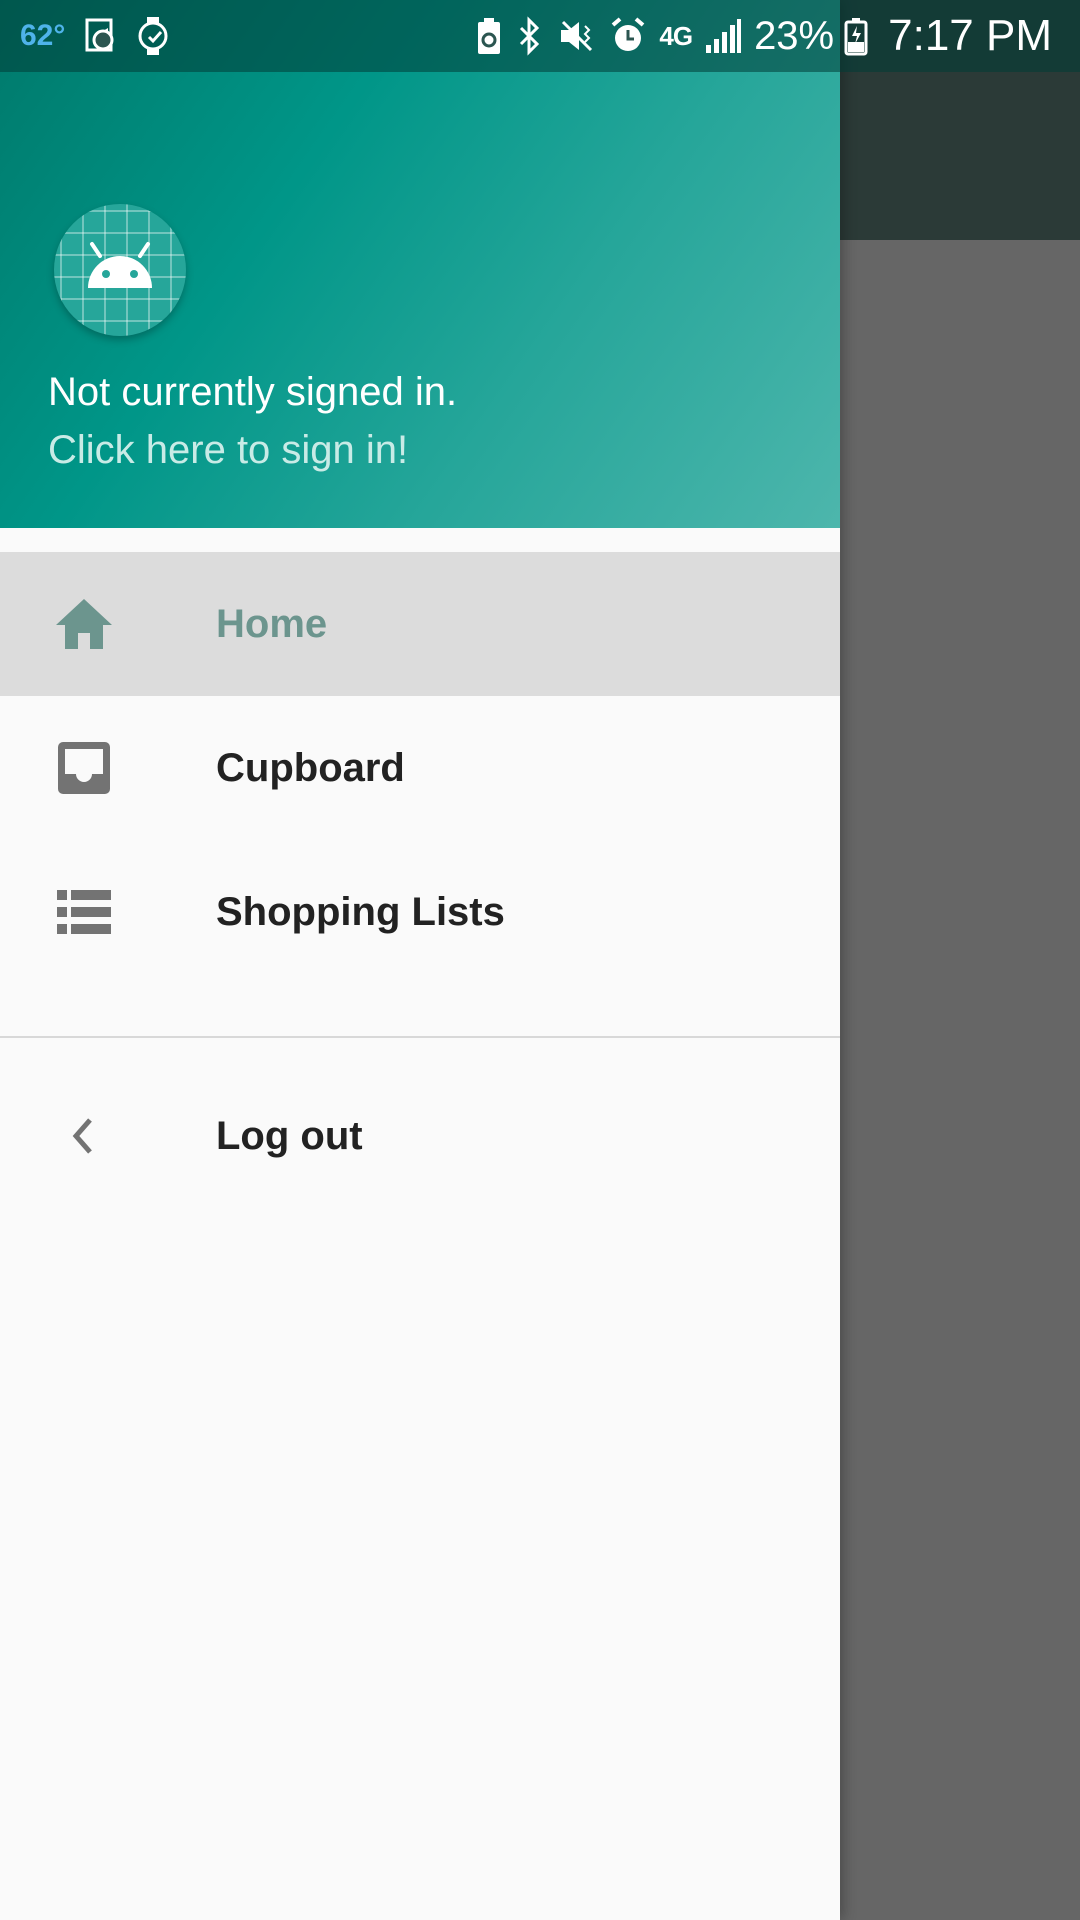 The height and width of the screenshot is (1920, 1080). What do you see at coordinates (628, 36) in the screenshot?
I see `alarm-icon` at bounding box center [628, 36].